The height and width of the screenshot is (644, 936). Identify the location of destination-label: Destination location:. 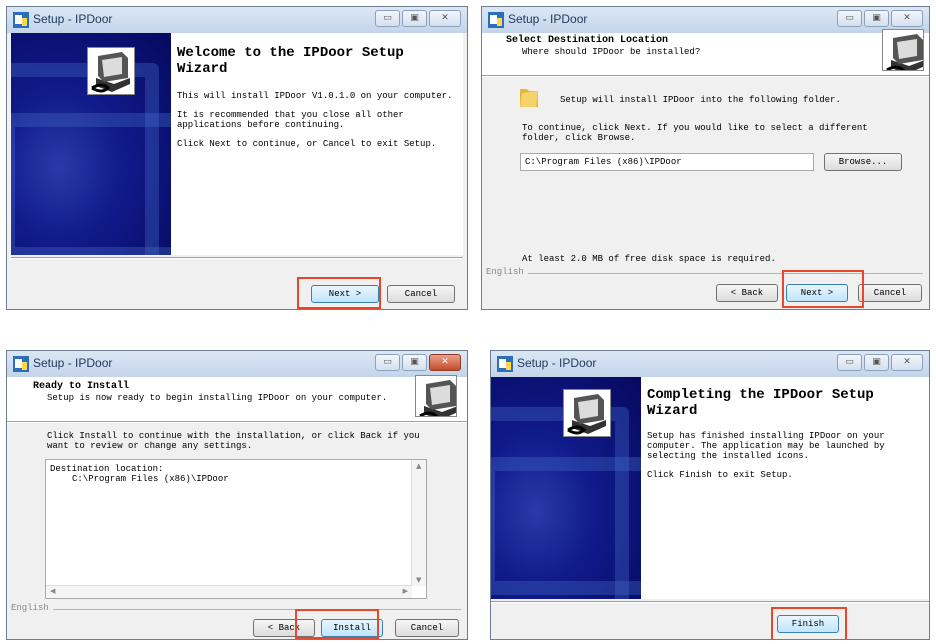
(107, 469).